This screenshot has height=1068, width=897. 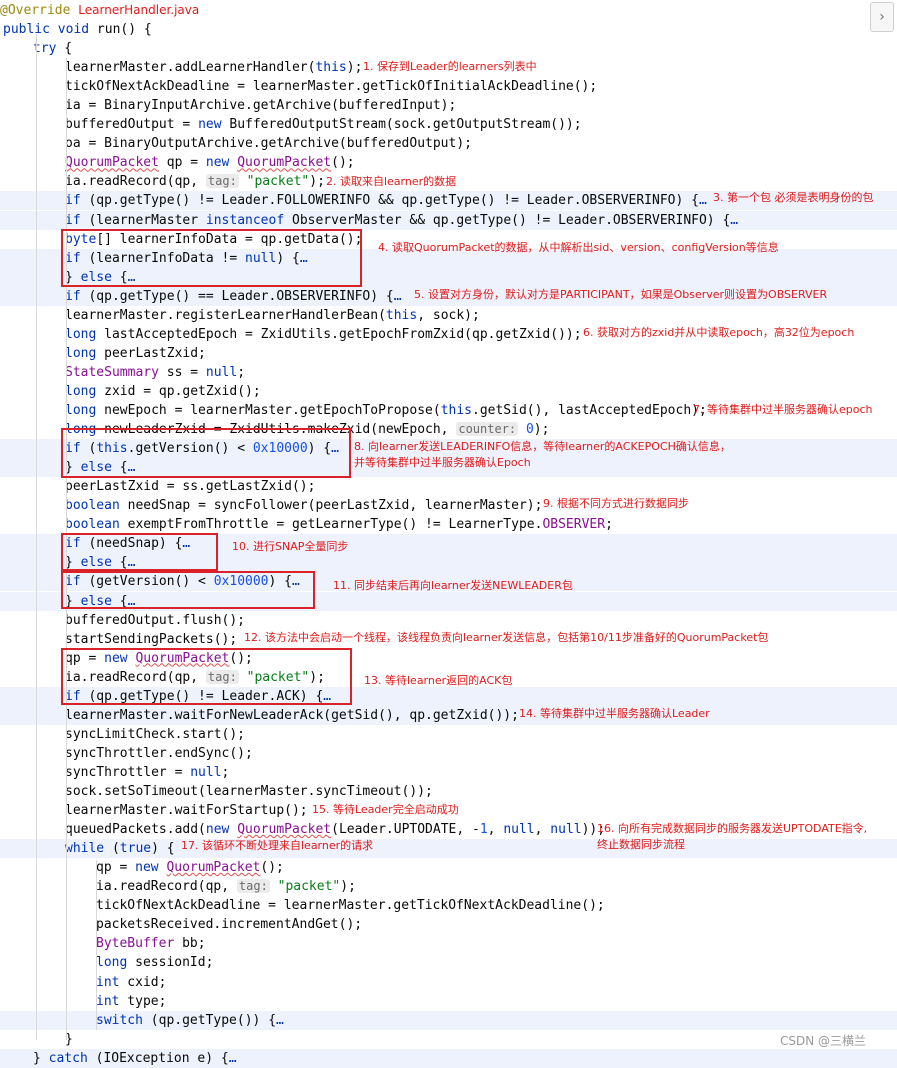 What do you see at coordinates (448, 962) in the screenshot?
I see `code-line: long sessionId;` at bounding box center [448, 962].